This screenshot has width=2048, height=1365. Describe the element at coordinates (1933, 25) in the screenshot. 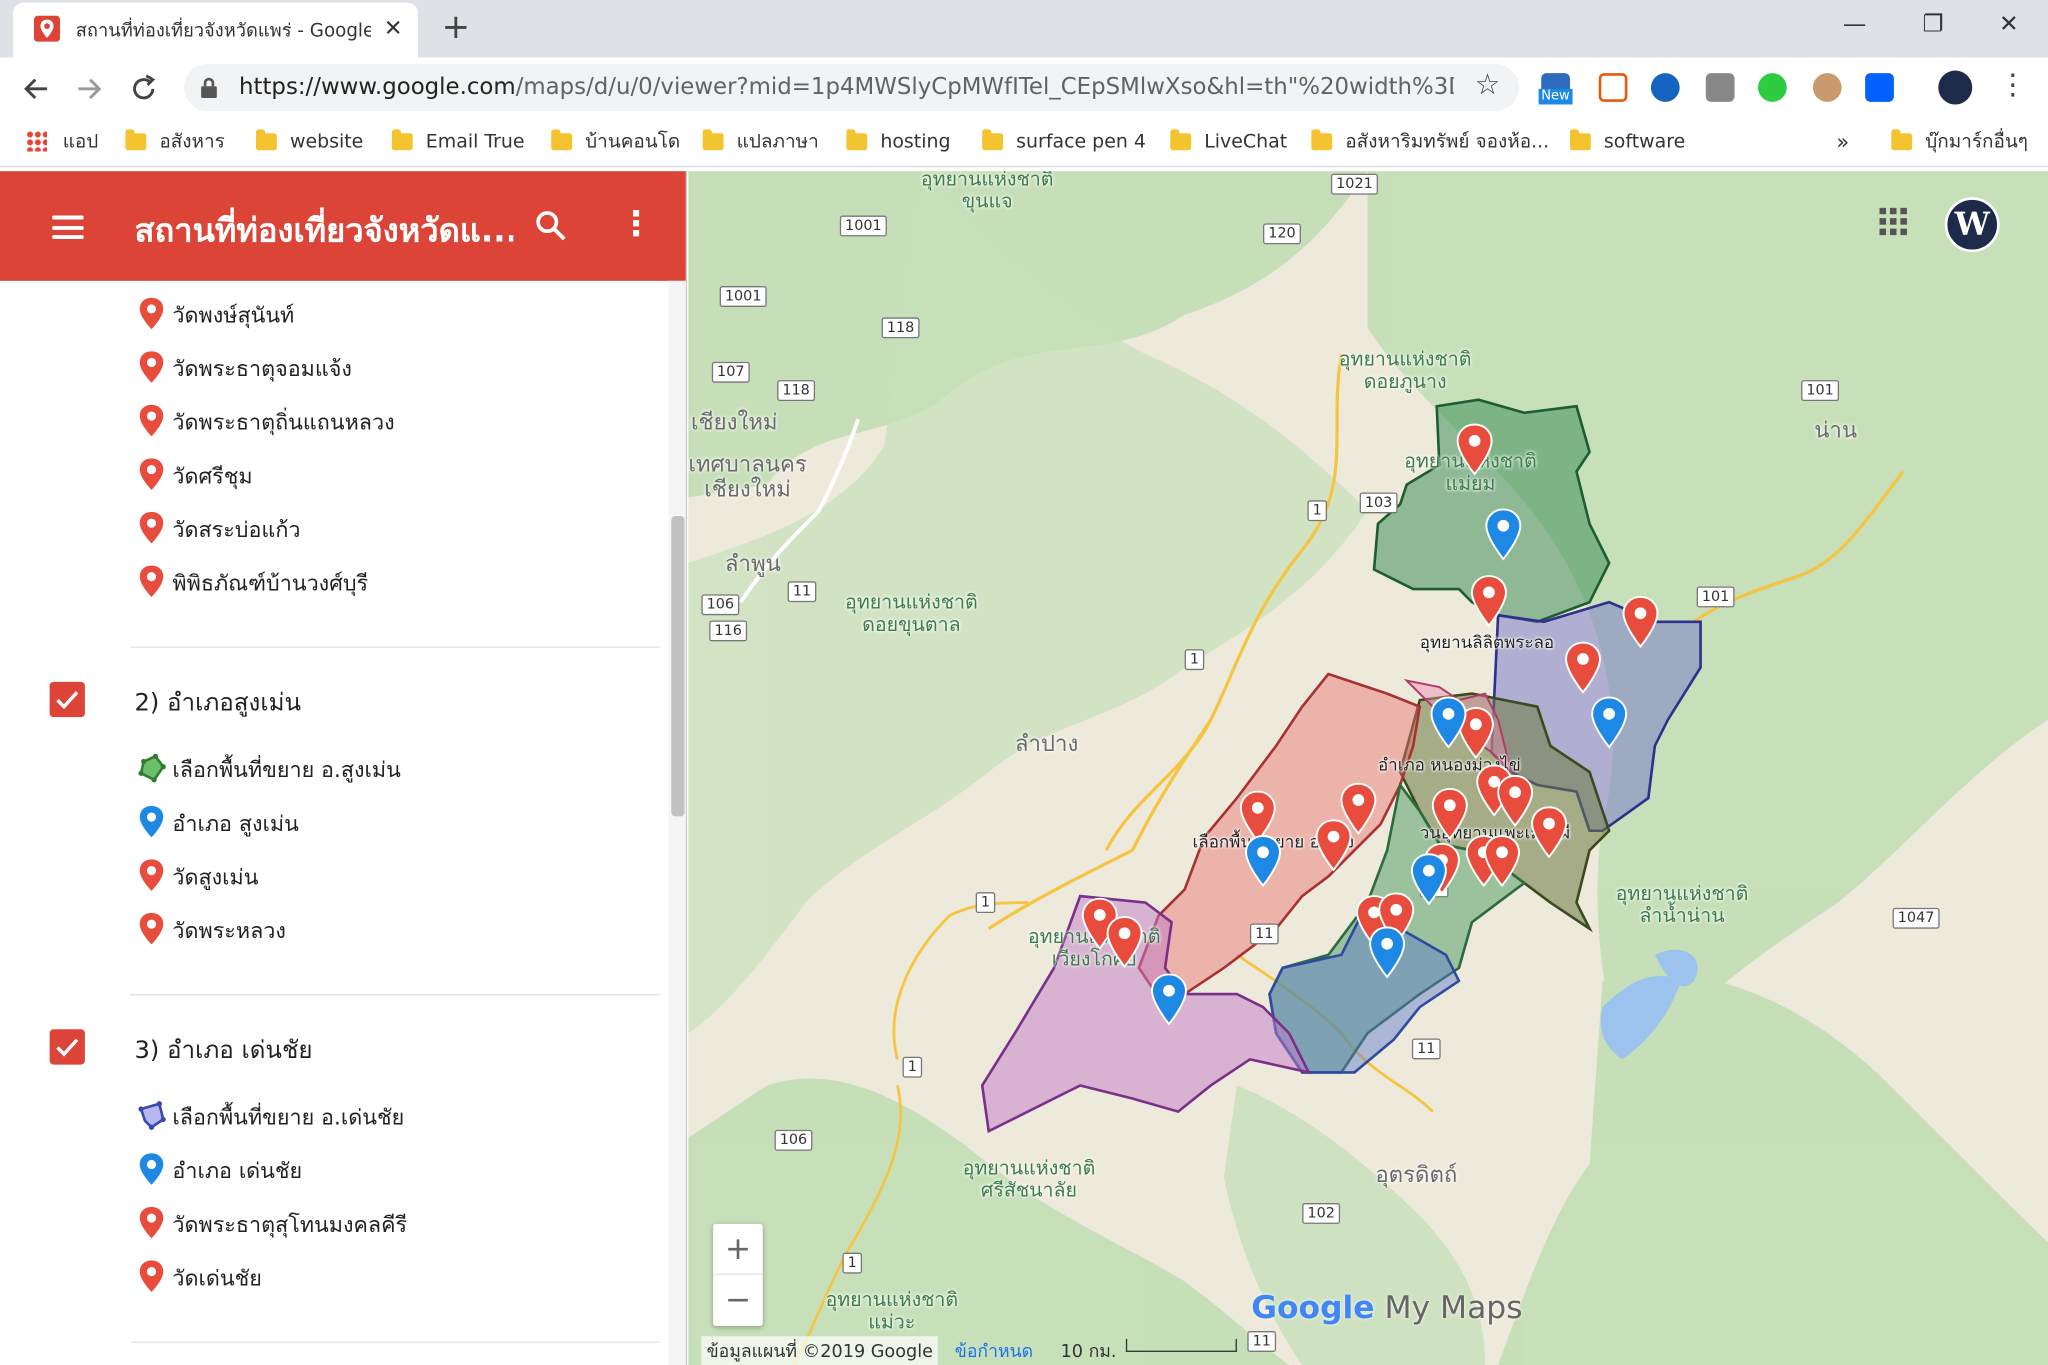

I see `restore-button: ❐` at that location.